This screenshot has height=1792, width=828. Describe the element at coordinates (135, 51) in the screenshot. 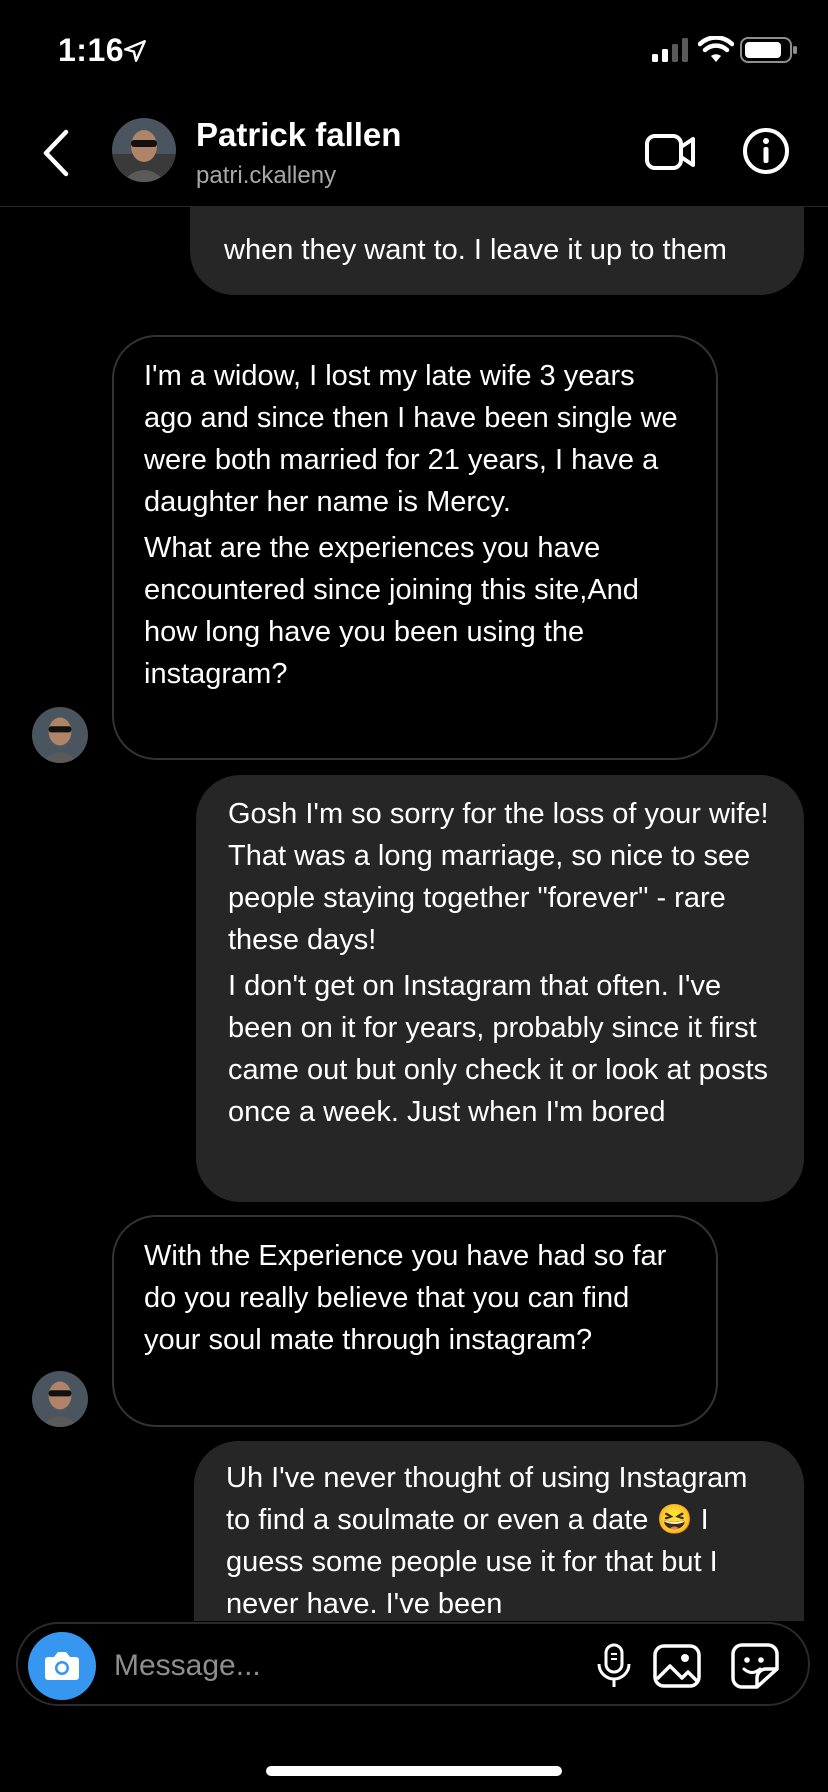

I see `location-arrow-icon` at that location.